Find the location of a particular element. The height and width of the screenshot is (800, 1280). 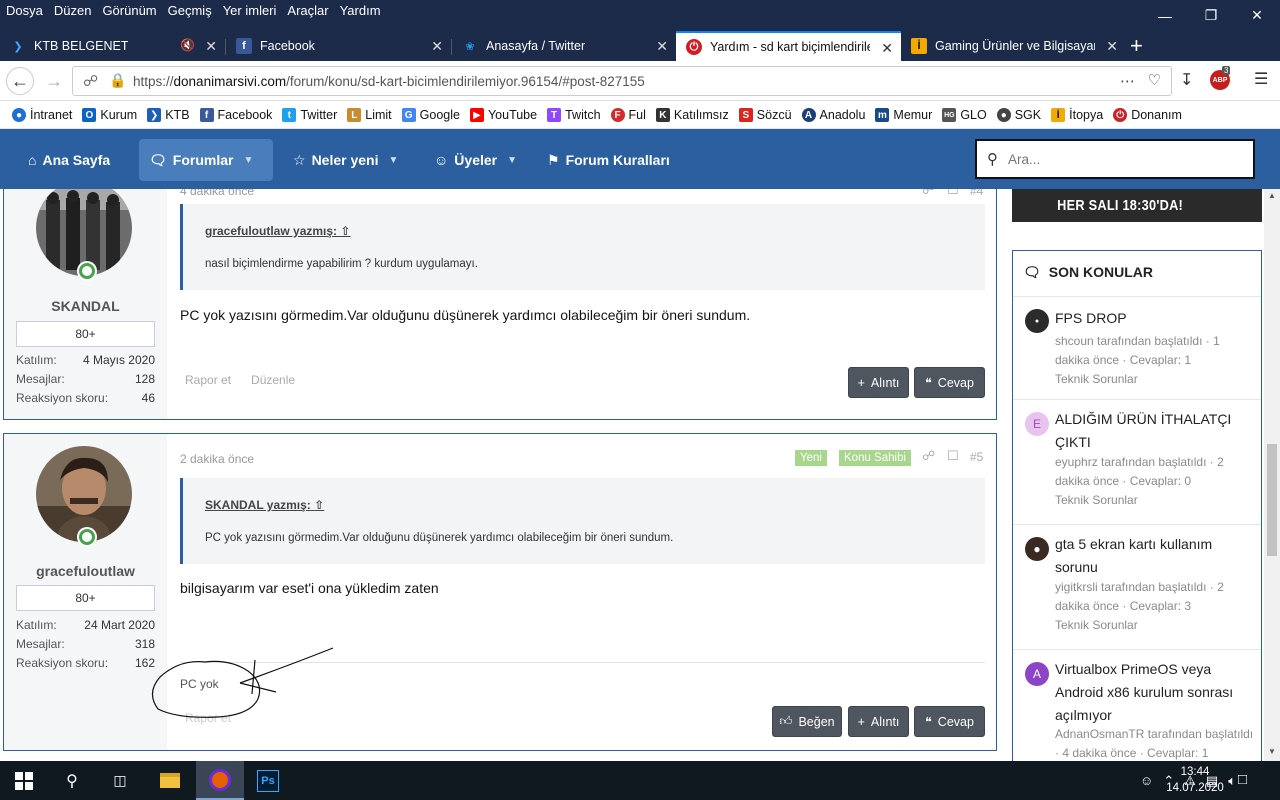

menu-history: Geçmiş is located at coordinates (190, 10).